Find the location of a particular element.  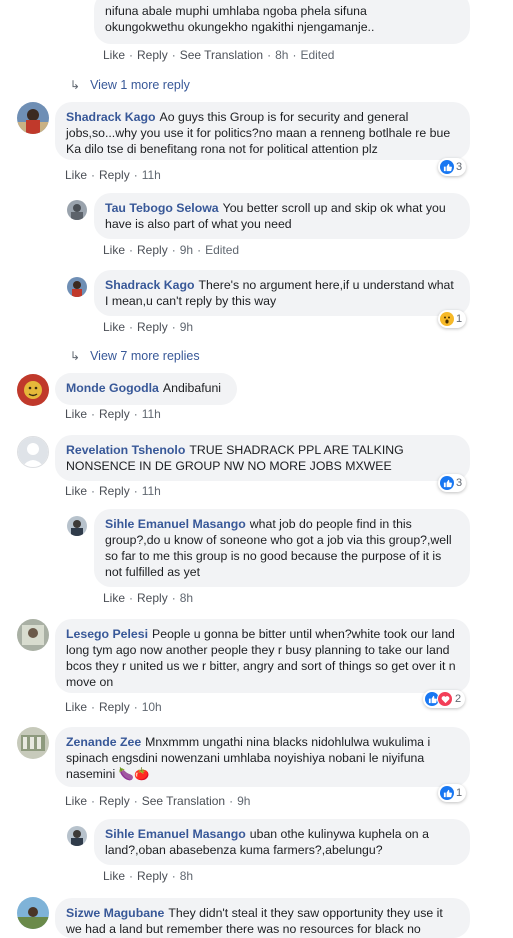

comment-actions: Like · Reply · 10h is located at coordinates (113, 707).